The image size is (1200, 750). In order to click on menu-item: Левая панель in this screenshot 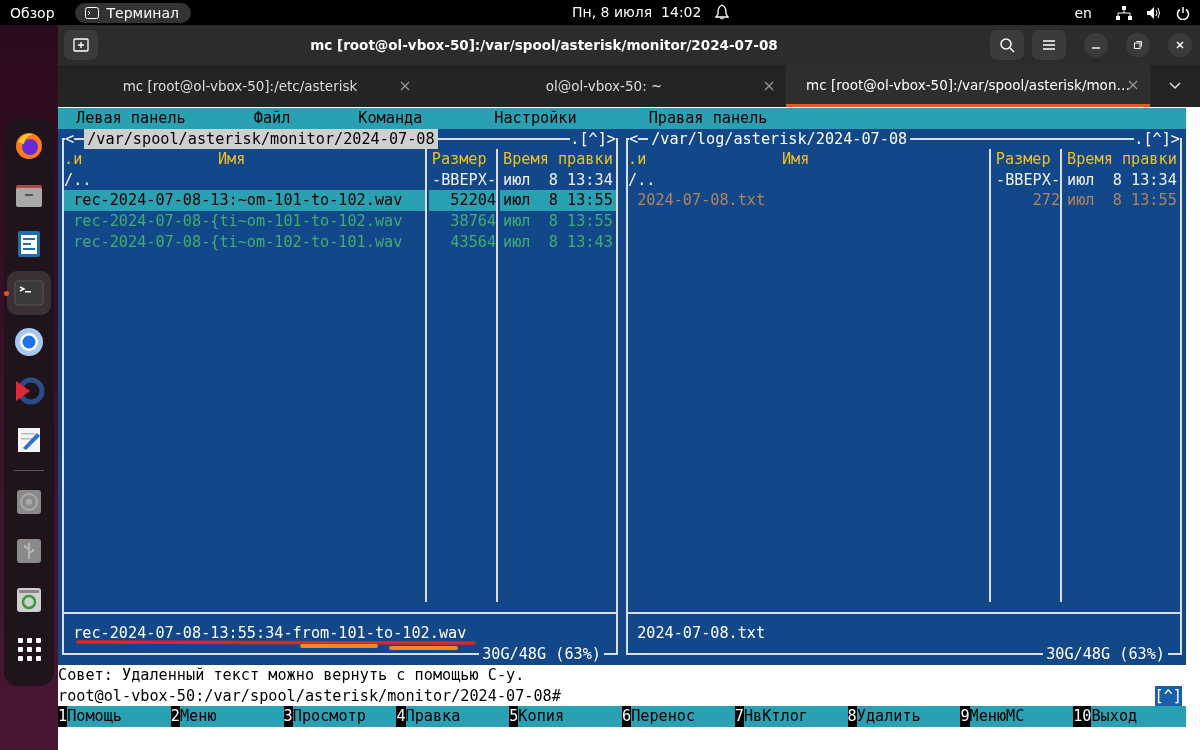, I will do `click(131, 118)`.